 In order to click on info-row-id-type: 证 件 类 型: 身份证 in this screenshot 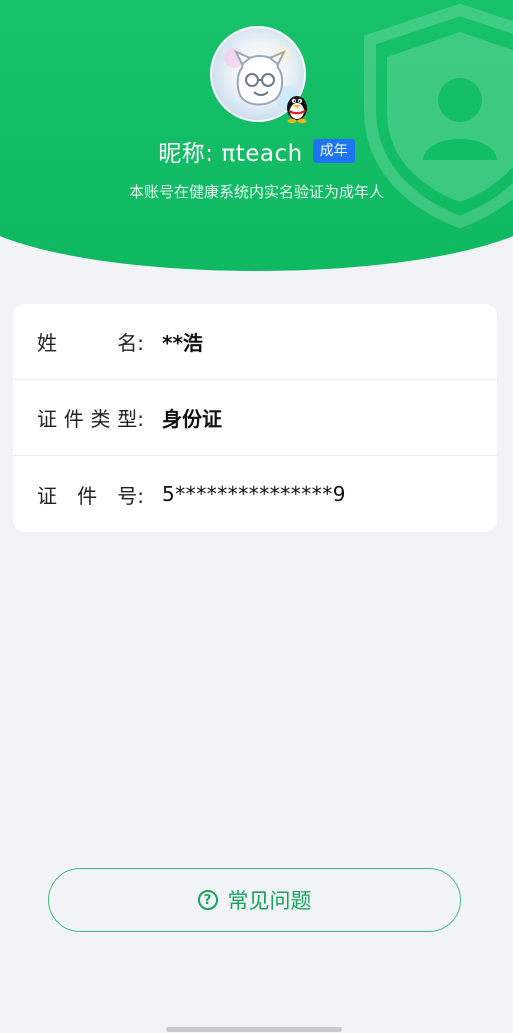, I will do `click(255, 418)`.